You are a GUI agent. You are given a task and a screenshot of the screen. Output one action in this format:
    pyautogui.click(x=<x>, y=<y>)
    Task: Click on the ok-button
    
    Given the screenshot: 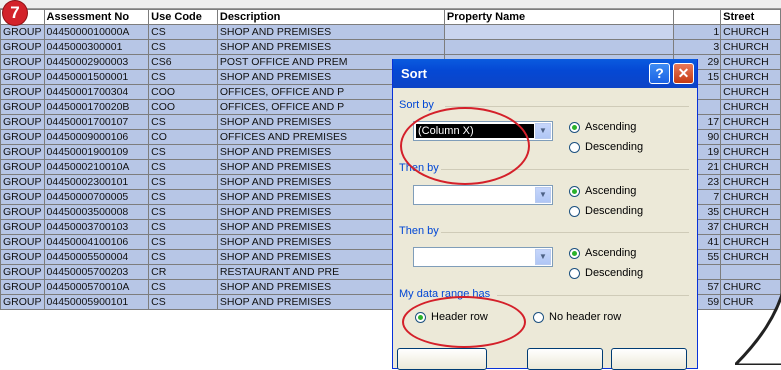 What is the action you would take?
    pyautogui.click(x=565, y=359)
    